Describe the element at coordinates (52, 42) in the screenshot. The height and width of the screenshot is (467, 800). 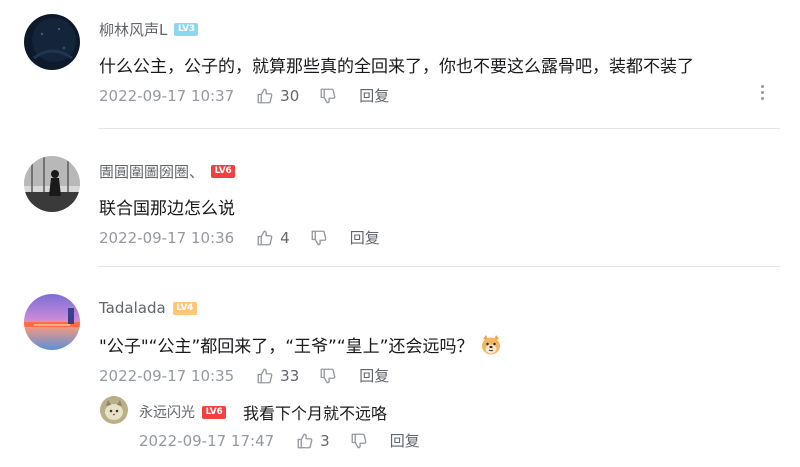
I see `dark-night-avatar` at that location.